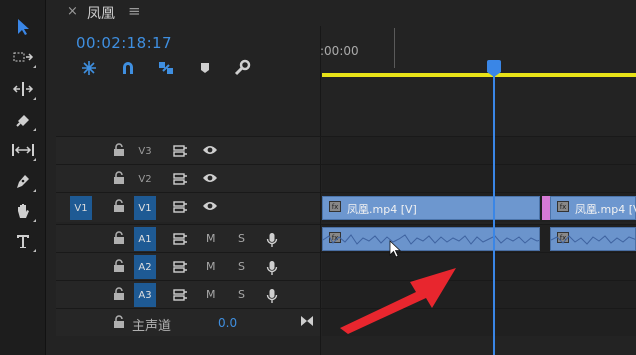 The width and height of the screenshot is (636, 355). What do you see at coordinates (145, 151) in the screenshot?
I see `track-name: V3` at bounding box center [145, 151].